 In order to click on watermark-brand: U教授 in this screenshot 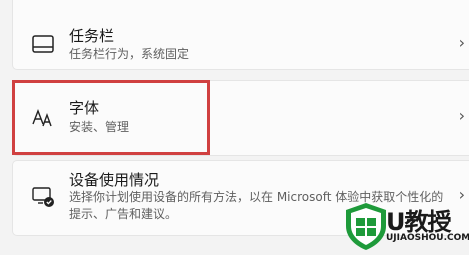, I will do `click(418, 222)`.